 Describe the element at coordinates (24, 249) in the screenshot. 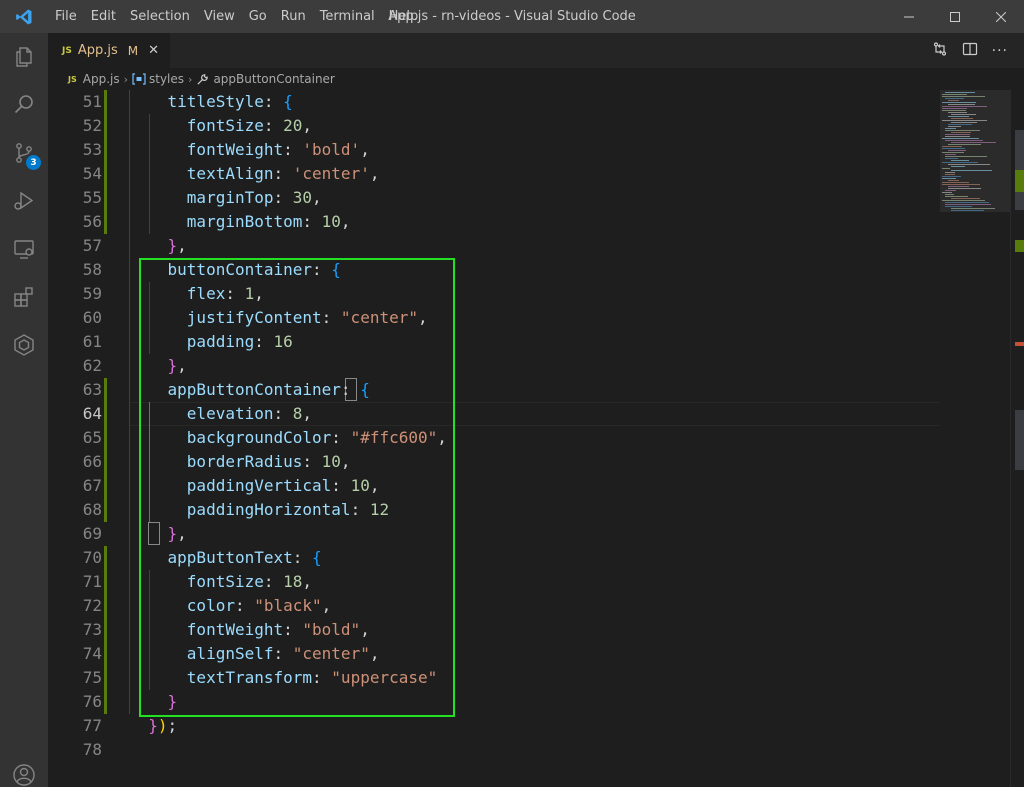

I see `remote-explorer-icon` at that location.